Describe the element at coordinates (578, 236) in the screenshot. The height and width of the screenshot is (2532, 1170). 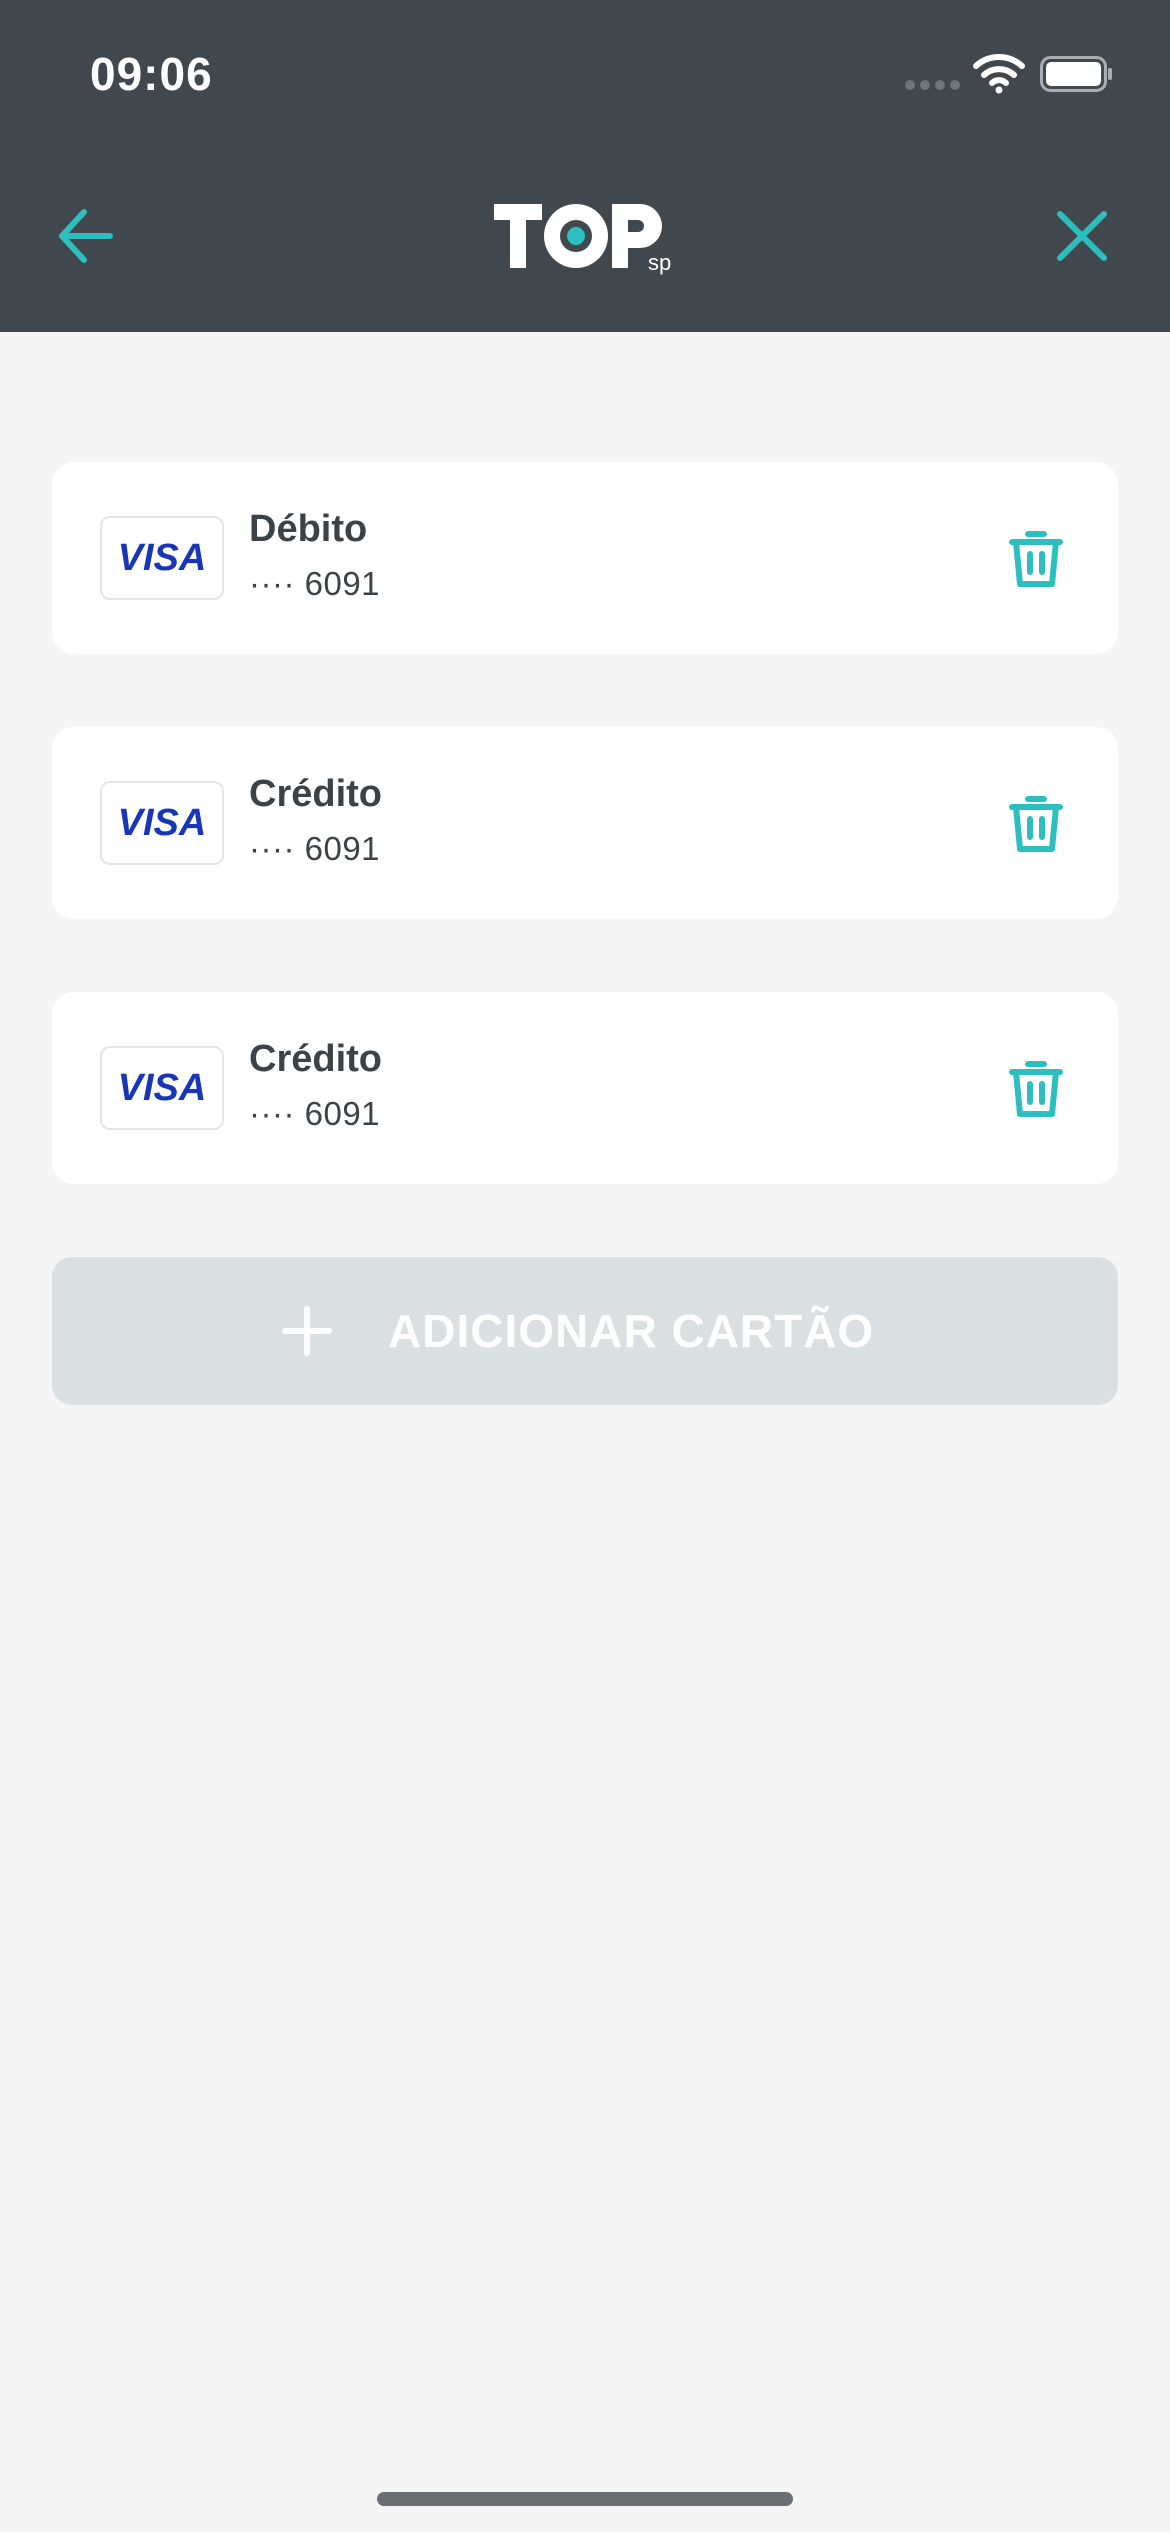
I see `logo-mark` at that location.